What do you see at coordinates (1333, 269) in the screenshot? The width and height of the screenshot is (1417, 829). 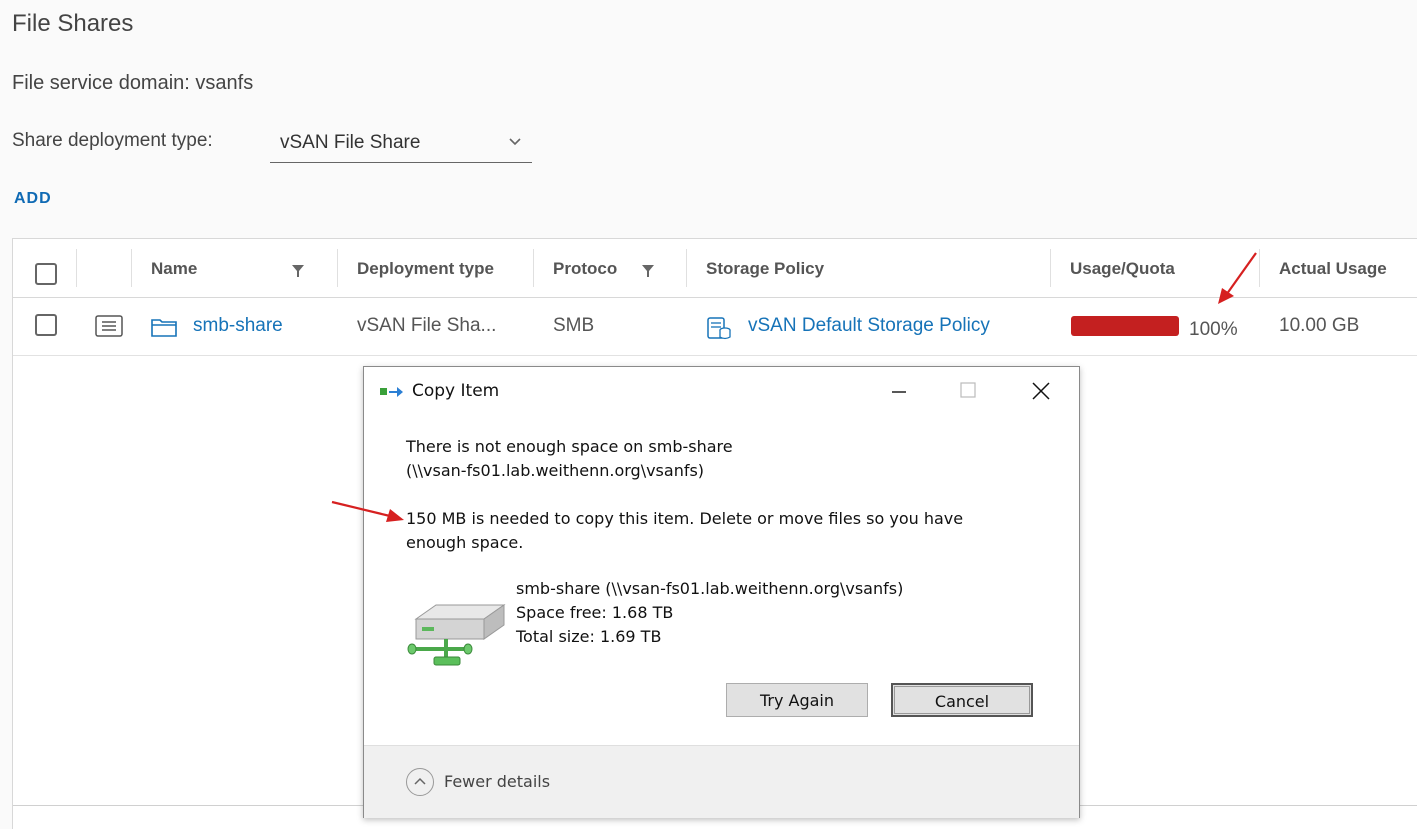 I see `column-header-actual-usage: Actual Usage` at bounding box center [1333, 269].